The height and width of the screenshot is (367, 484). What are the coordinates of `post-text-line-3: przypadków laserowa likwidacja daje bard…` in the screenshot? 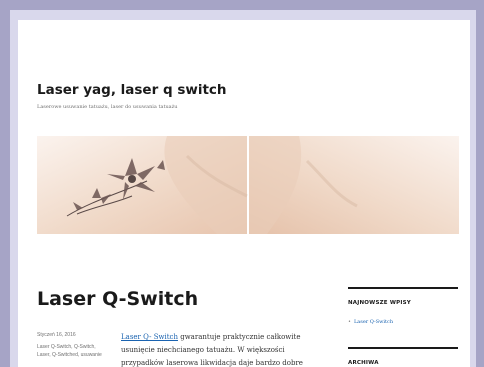 It's located at (212, 363).